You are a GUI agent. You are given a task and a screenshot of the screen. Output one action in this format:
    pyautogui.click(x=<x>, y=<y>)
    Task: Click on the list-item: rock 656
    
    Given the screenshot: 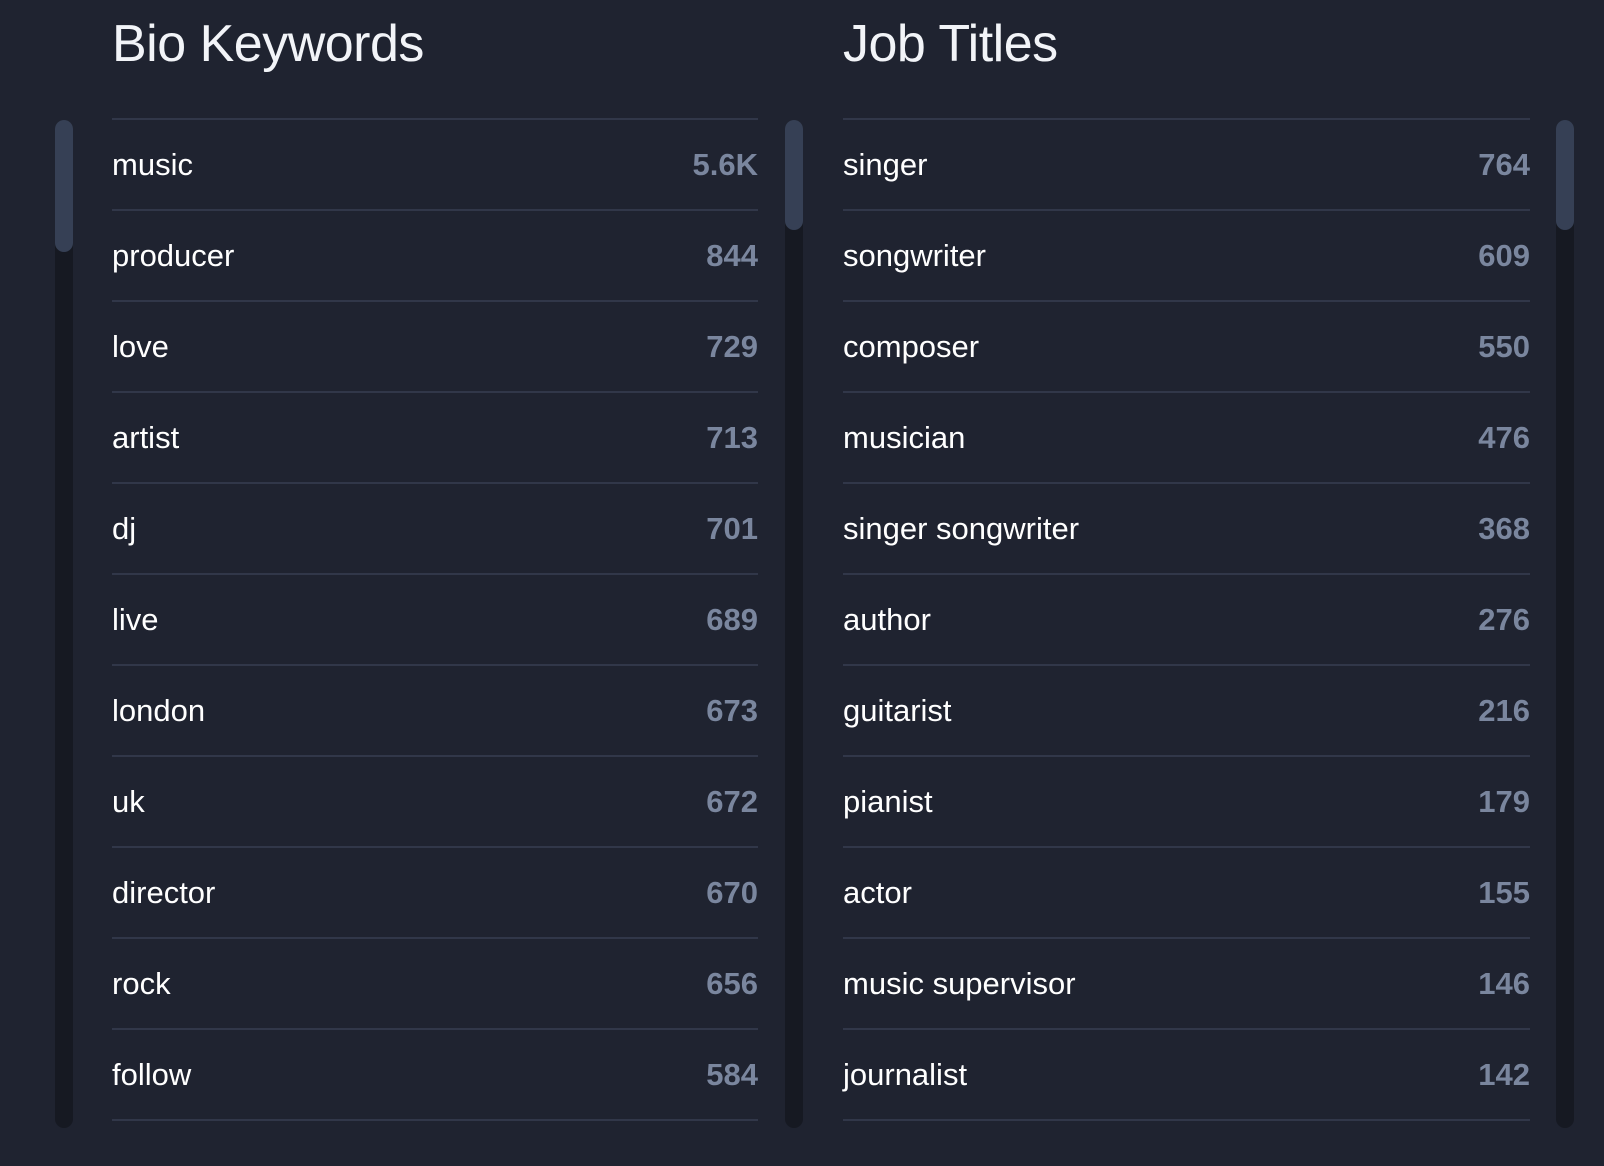 What is the action you would take?
    pyautogui.click(x=435, y=984)
    